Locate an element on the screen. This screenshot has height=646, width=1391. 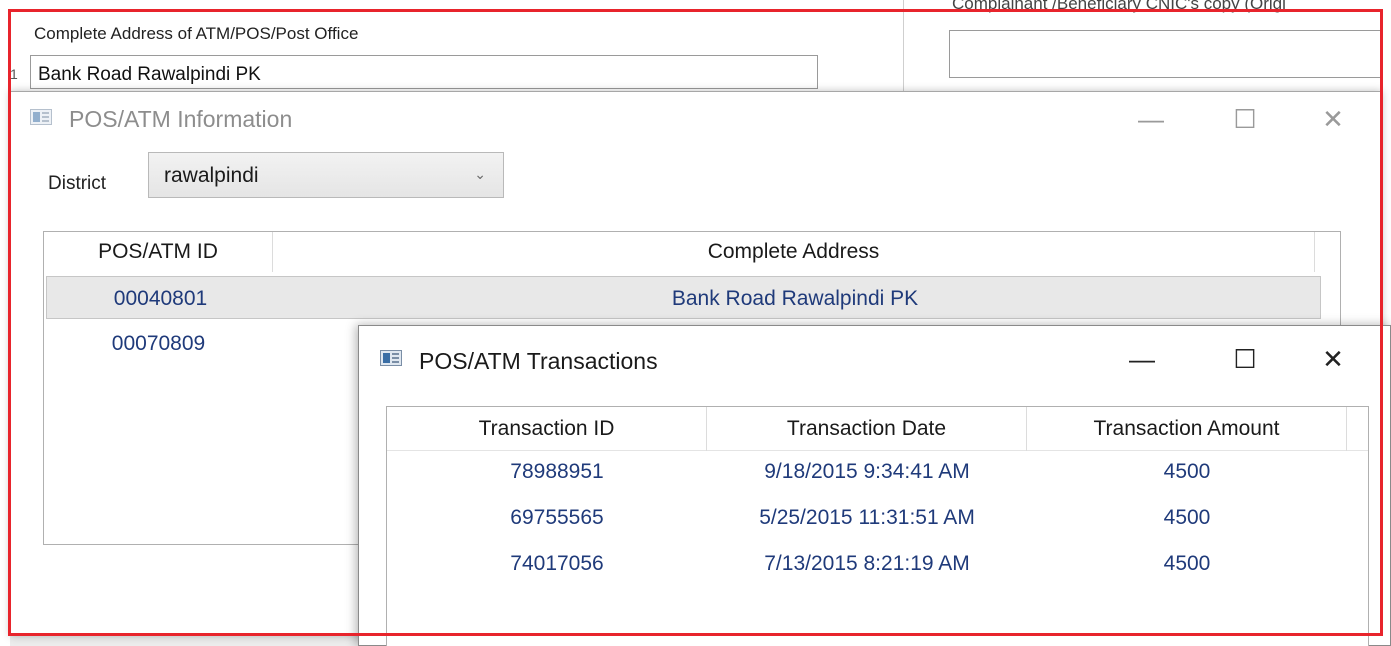
table-row: 78988951 9/18/2015 9:34:41 AM 4500 is located at coordinates (877, 472).